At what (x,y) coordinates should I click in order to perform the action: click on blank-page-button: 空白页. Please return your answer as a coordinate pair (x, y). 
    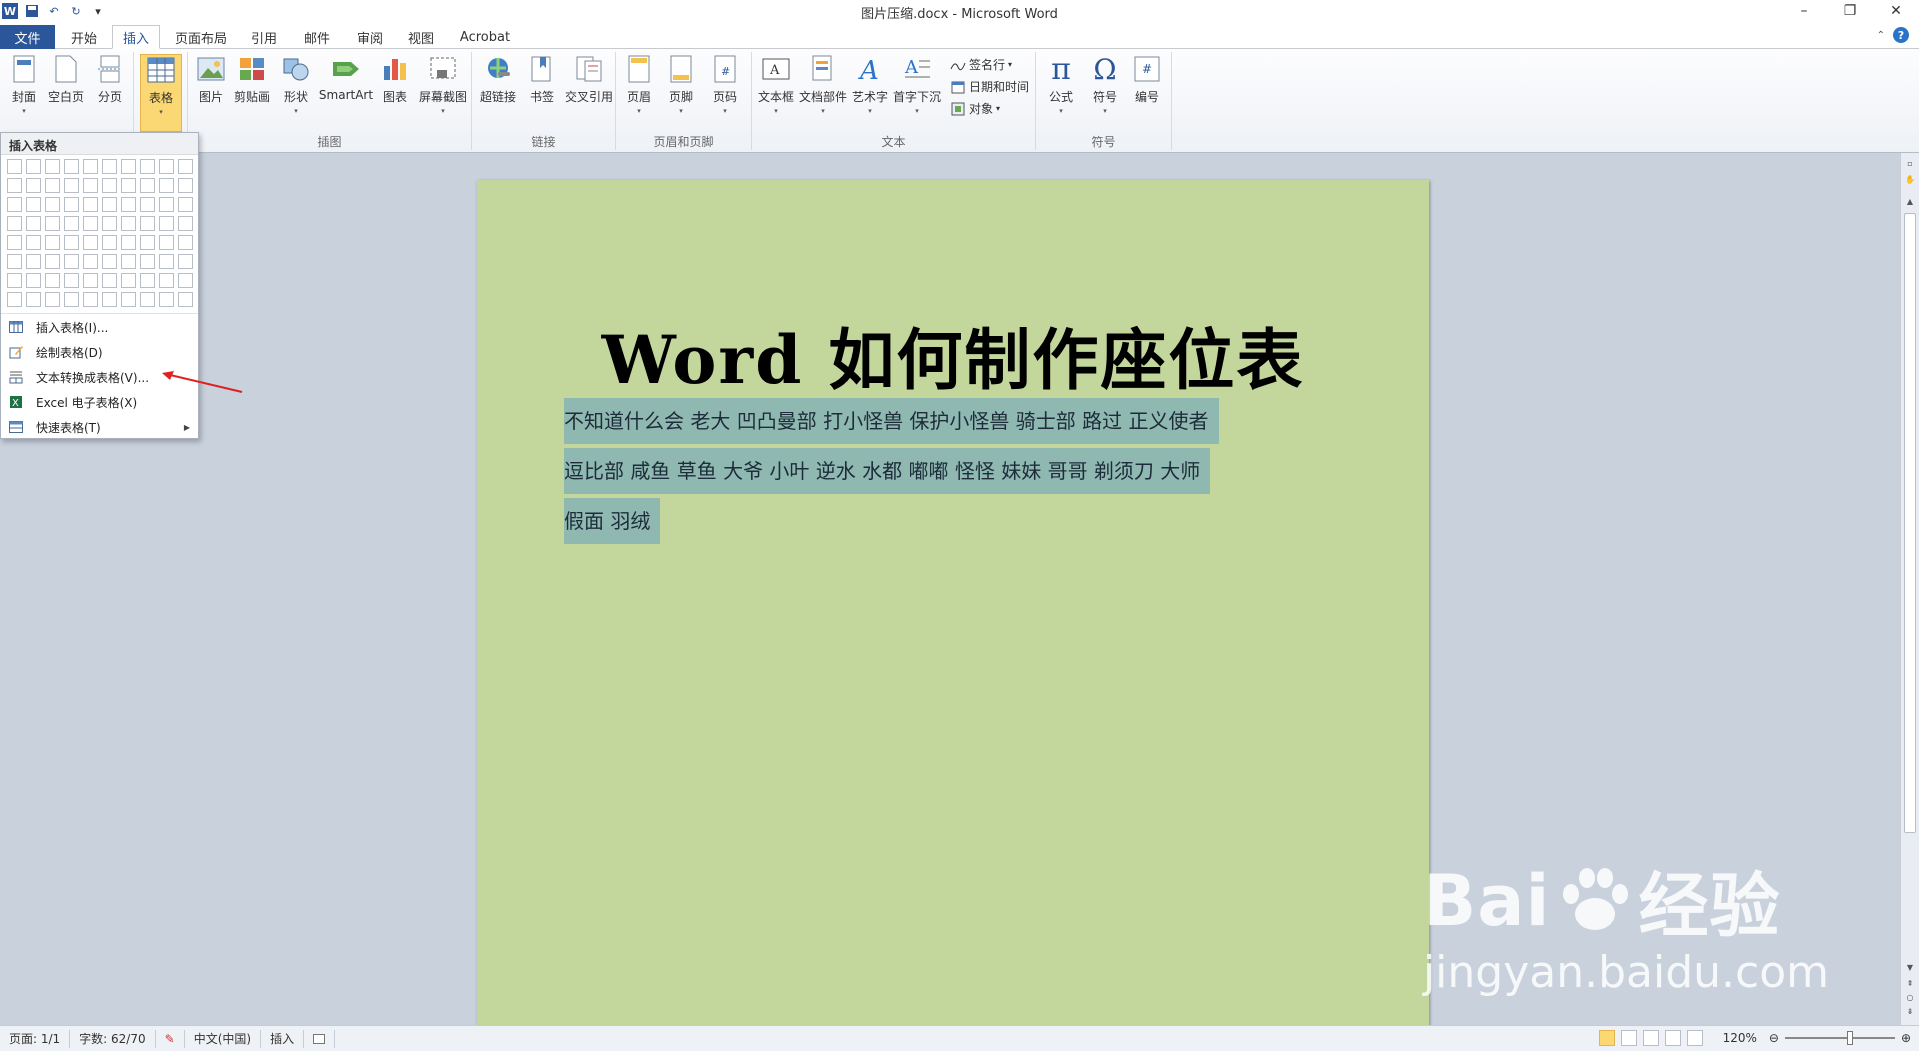
    Looking at the image, I should click on (66, 79).